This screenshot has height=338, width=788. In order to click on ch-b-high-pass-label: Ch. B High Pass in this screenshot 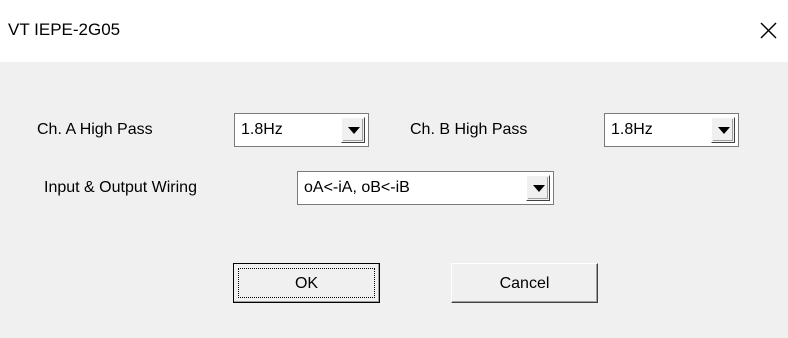, I will do `click(469, 129)`.